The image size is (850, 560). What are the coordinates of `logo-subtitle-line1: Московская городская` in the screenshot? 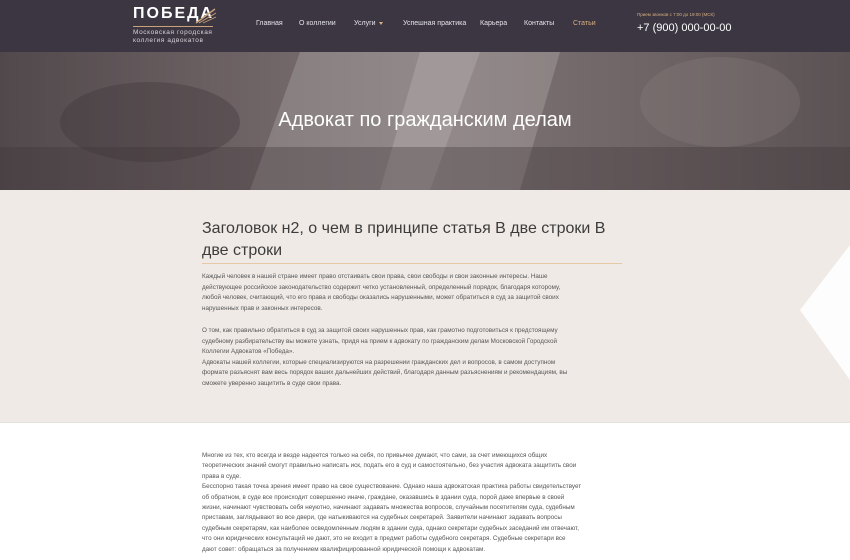 It's located at (173, 32).